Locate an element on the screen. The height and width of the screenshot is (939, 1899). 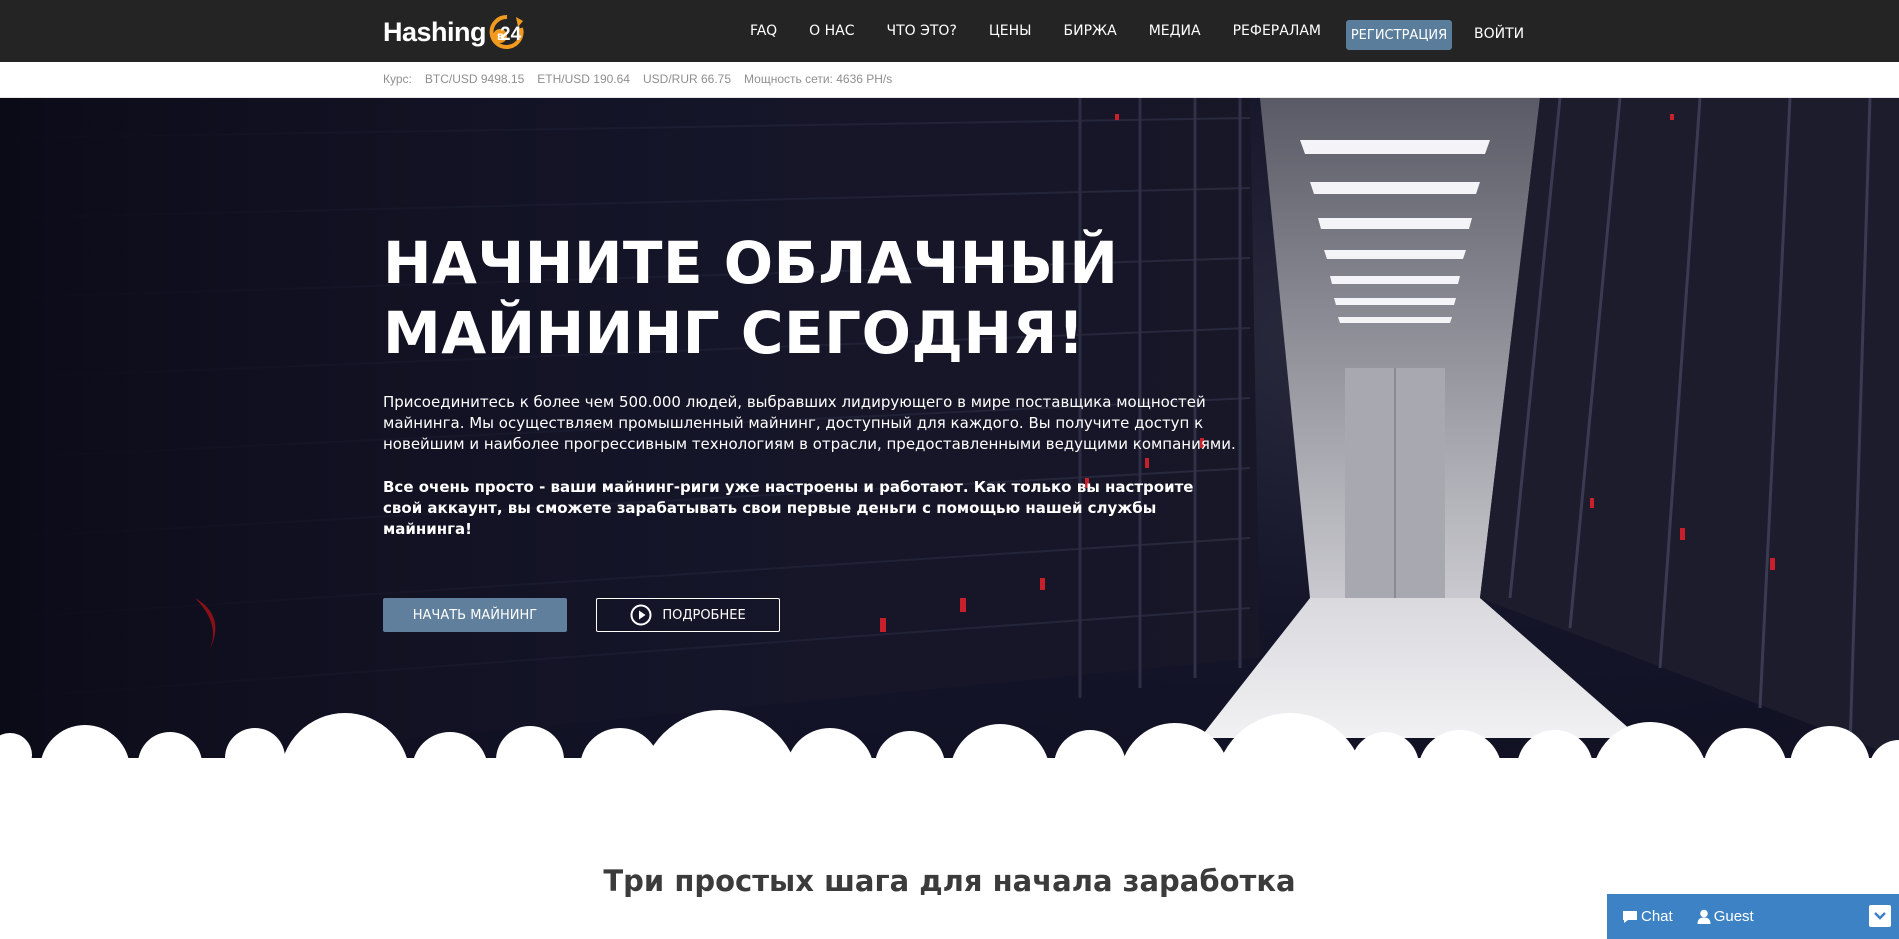
hero-title-line-1: НАЧНИТЕ ОБЛАЧНЫЙ is located at coordinates (751, 263).